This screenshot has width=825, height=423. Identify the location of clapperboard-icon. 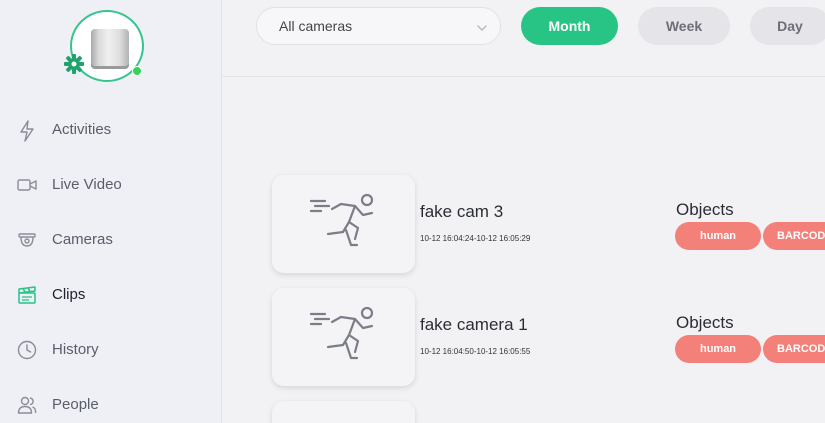
(27, 295).